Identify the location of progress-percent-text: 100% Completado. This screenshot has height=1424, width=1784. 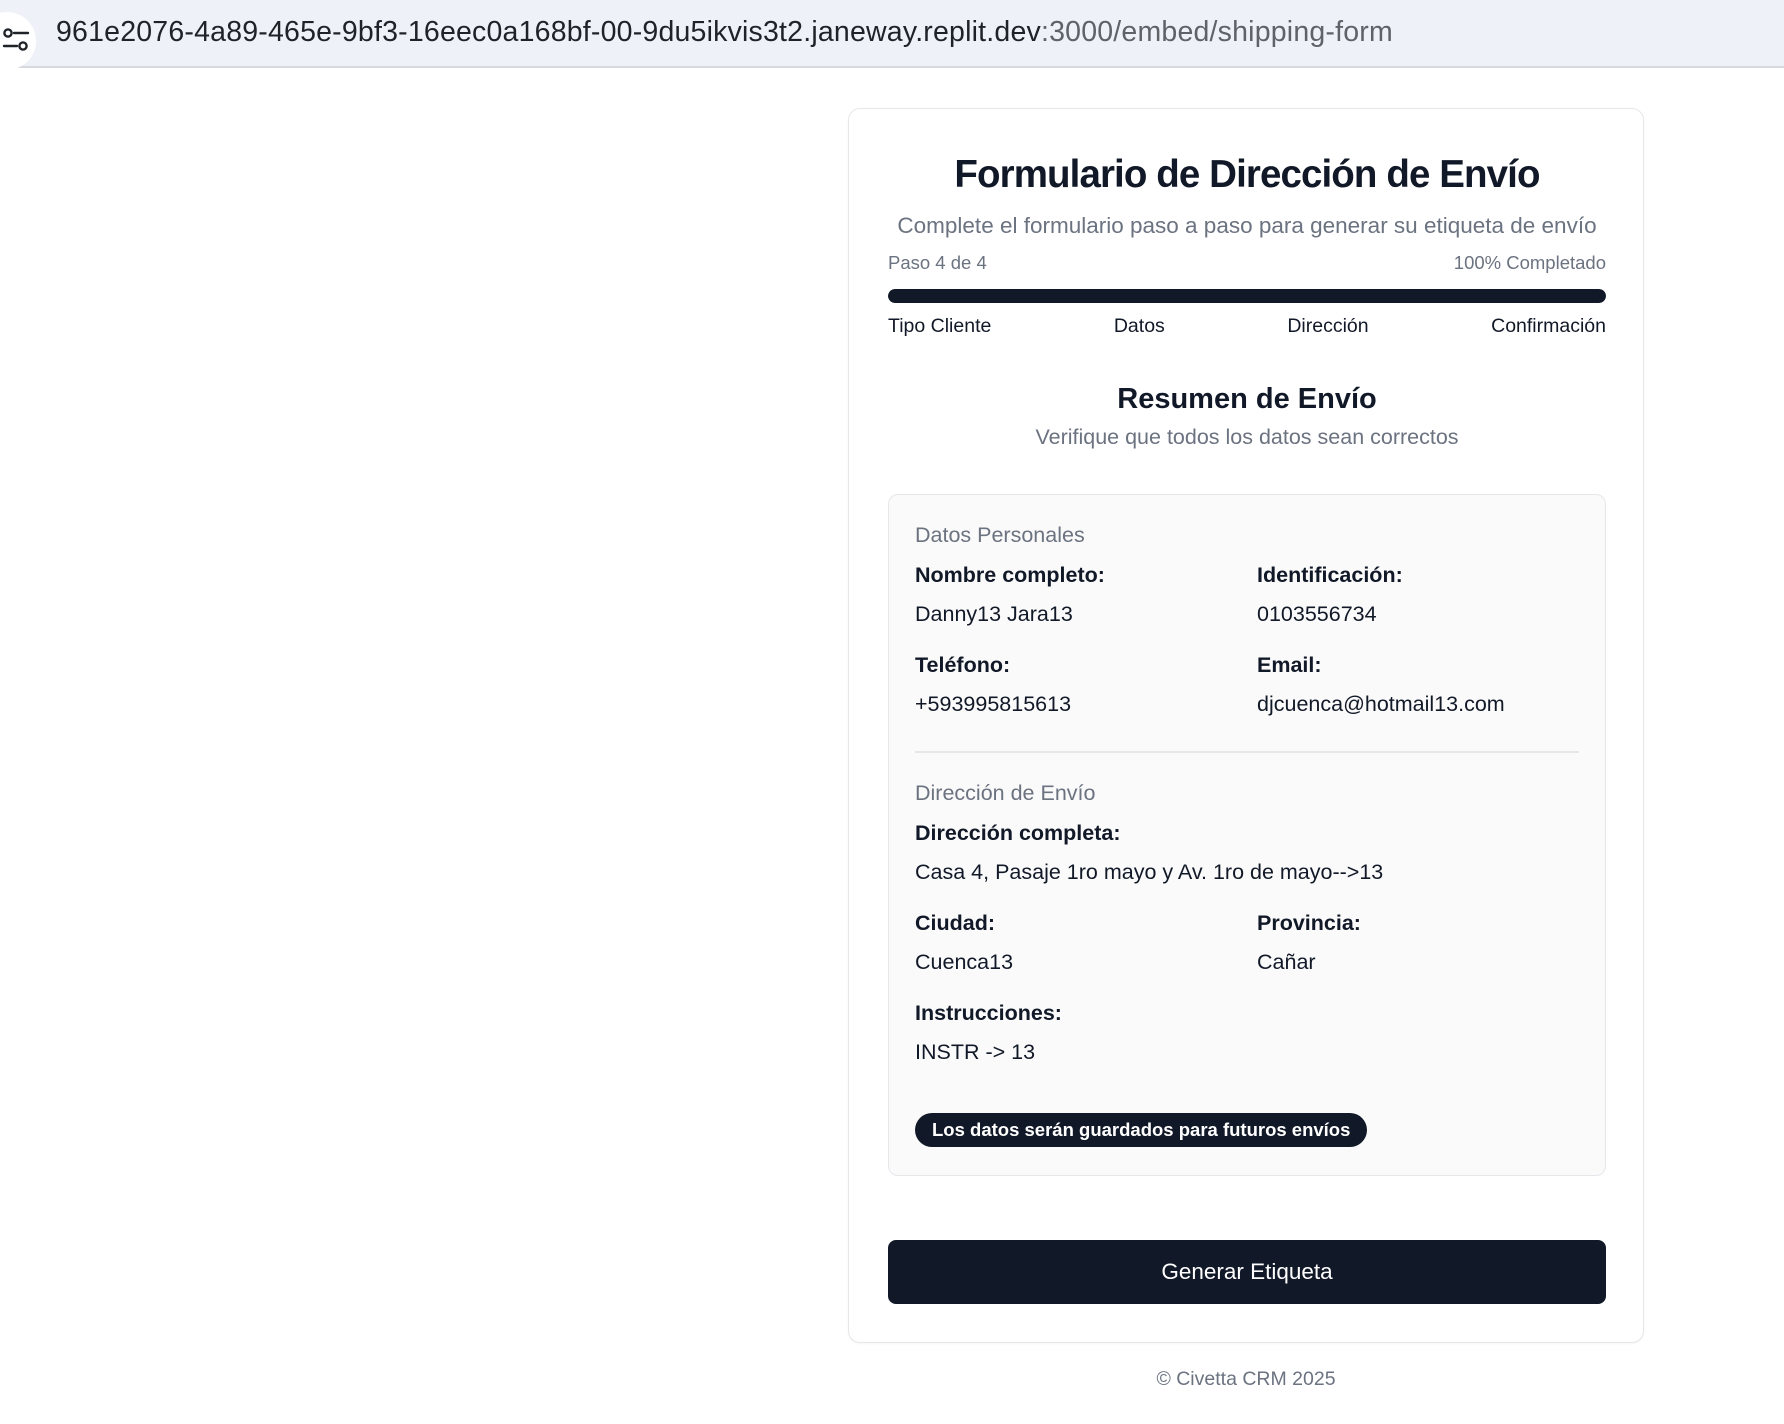
(1529, 262).